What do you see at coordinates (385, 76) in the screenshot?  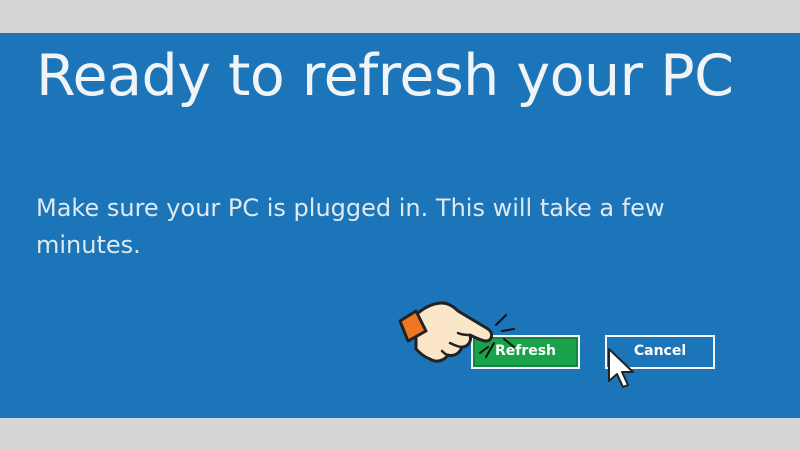 I see `dialog-title: Ready to refresh your PC` at bounding box center [385, 76].